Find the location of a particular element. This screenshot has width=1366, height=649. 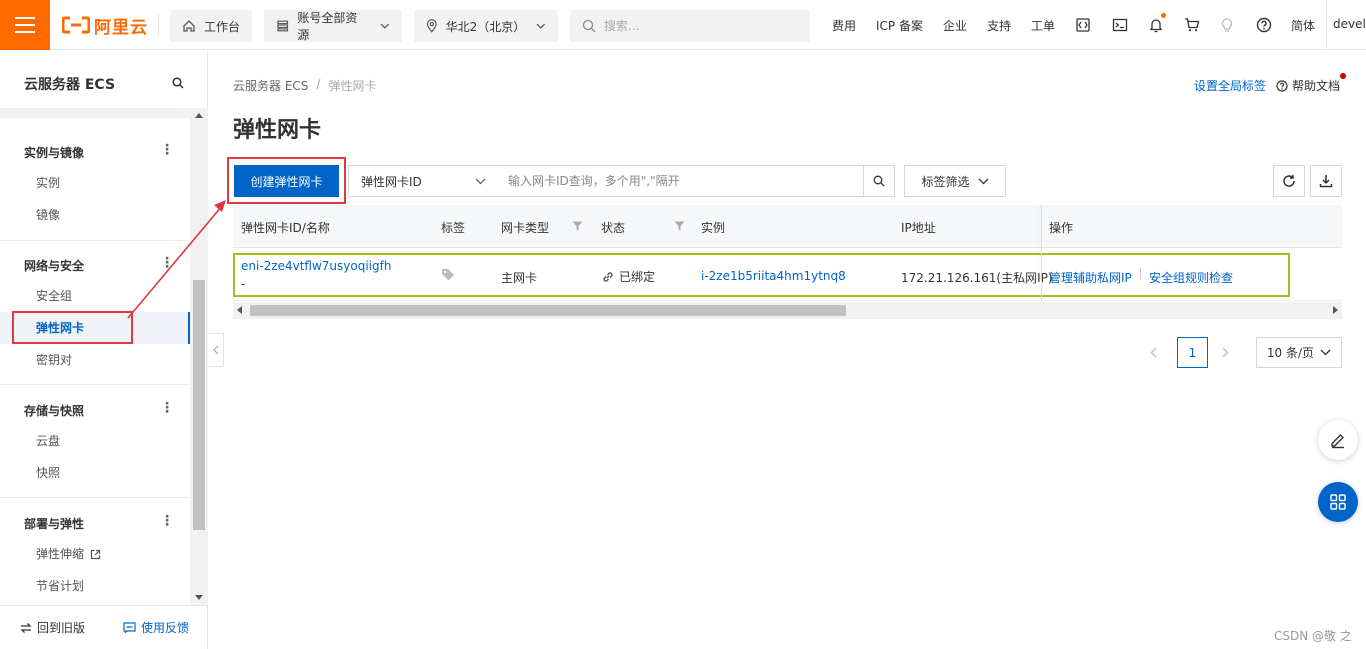

page-size-select: 10 条/页 is located at coordinates (1299, 352).